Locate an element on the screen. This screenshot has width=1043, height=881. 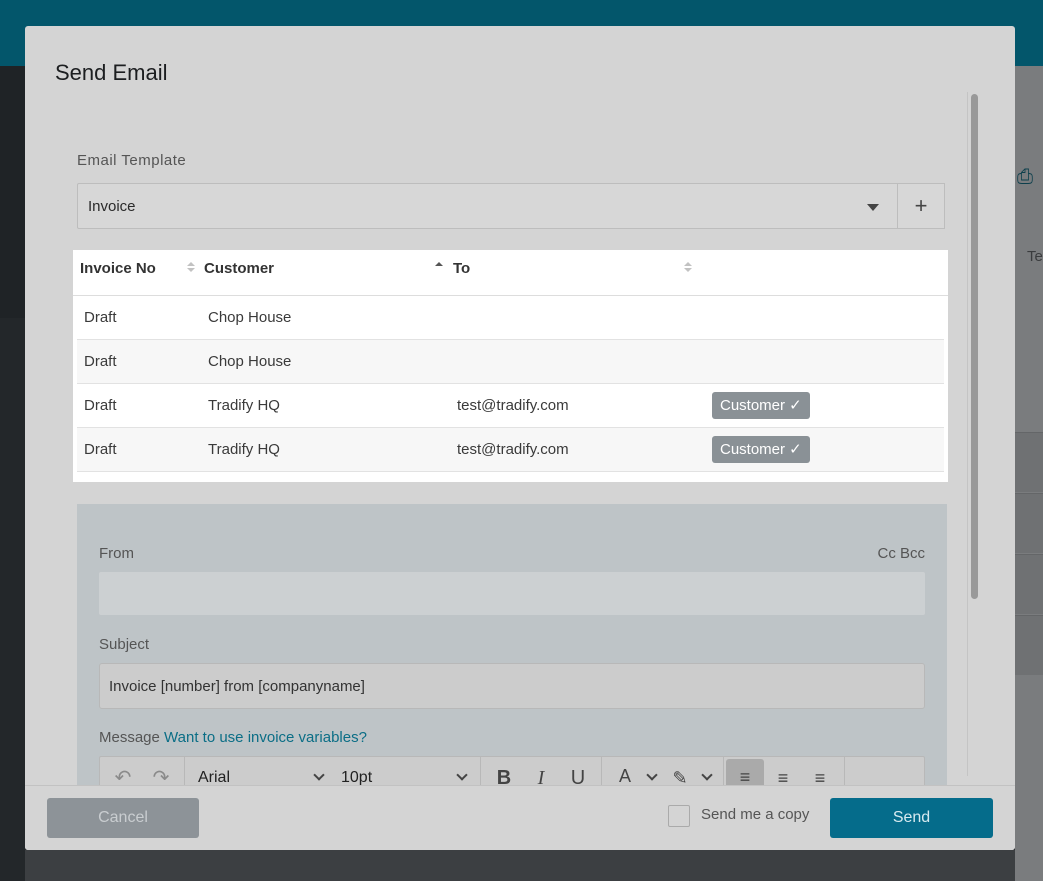
send-me-a-copy-label: Send me a copy is located at coordinates (755, 814).